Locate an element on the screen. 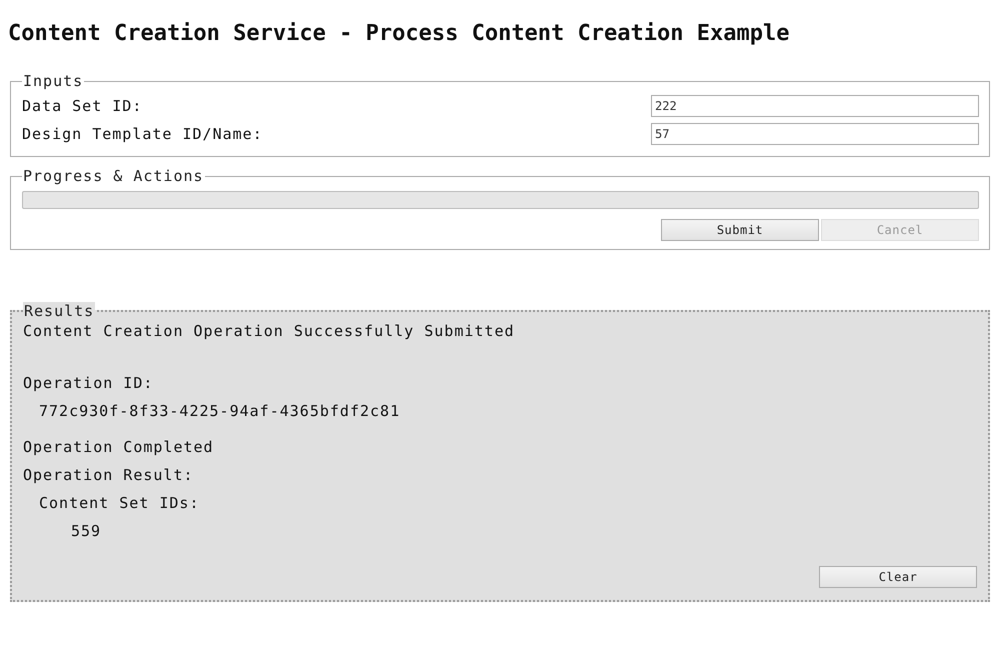 This screenshot has height=650, width=1000. button: Clear is located at coordinates (898, 577).